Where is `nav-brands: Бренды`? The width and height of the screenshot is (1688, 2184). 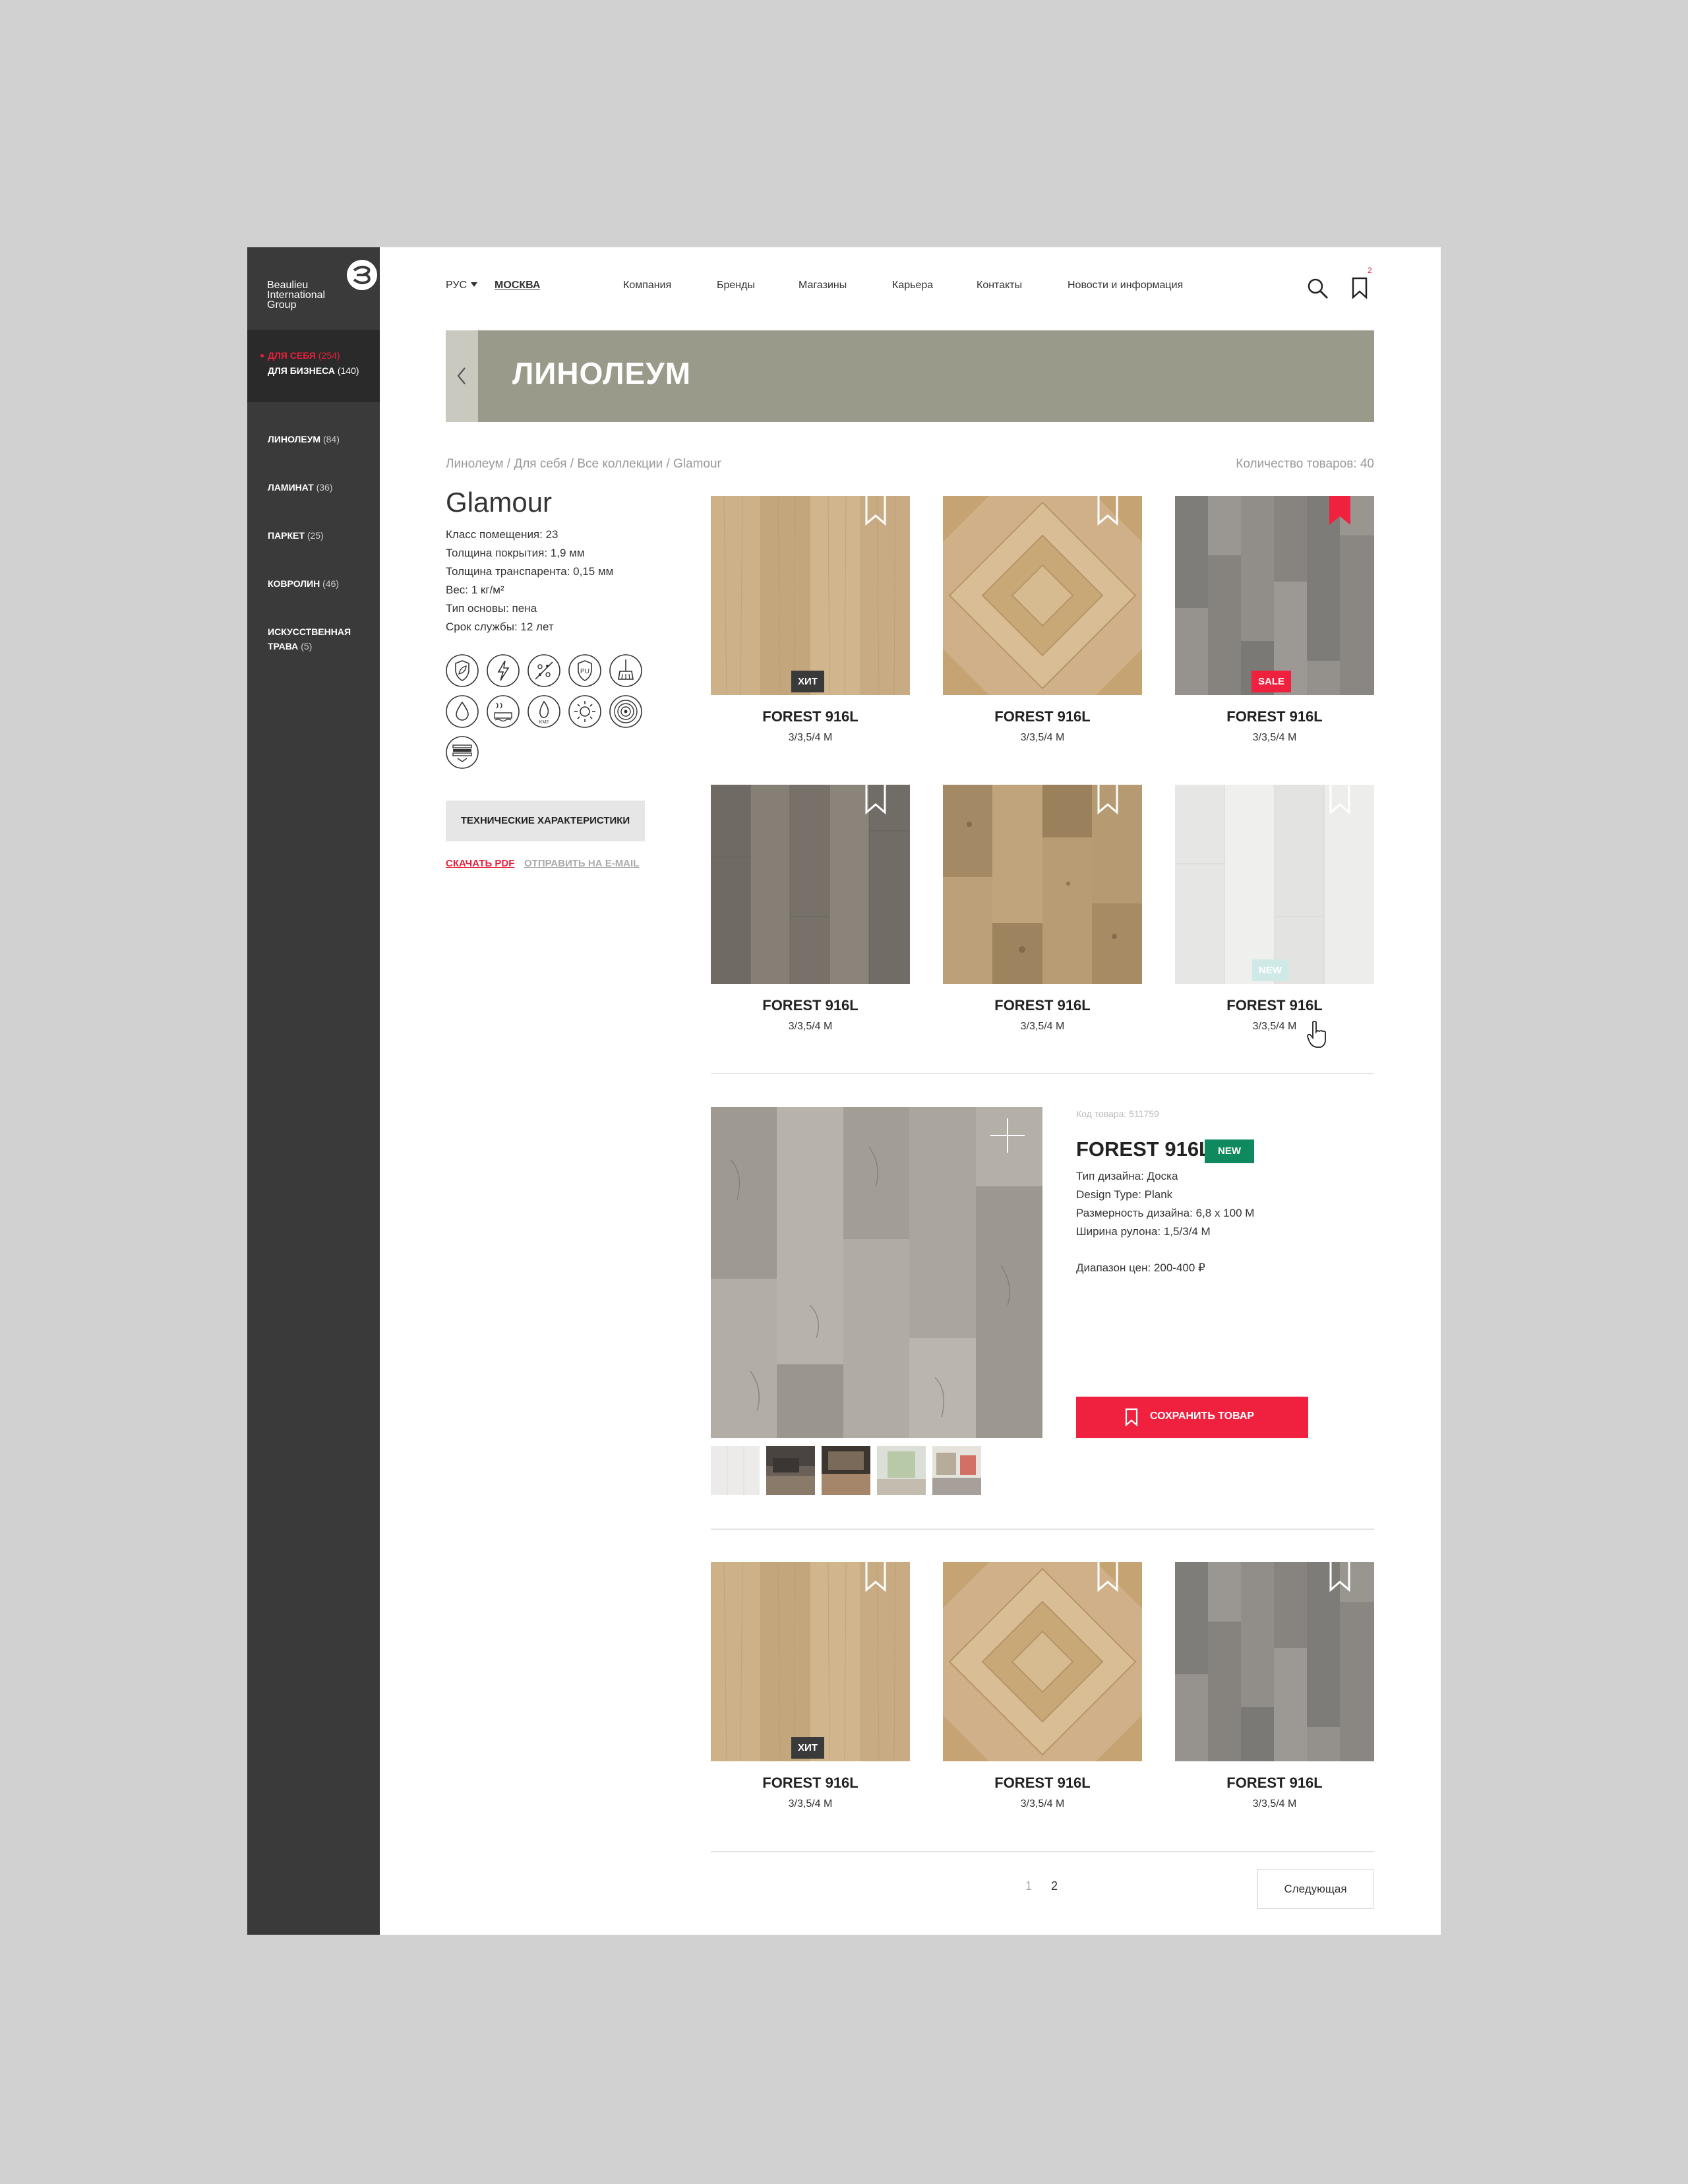
nav-brands: Бренды is located at coordinates (736, 285).